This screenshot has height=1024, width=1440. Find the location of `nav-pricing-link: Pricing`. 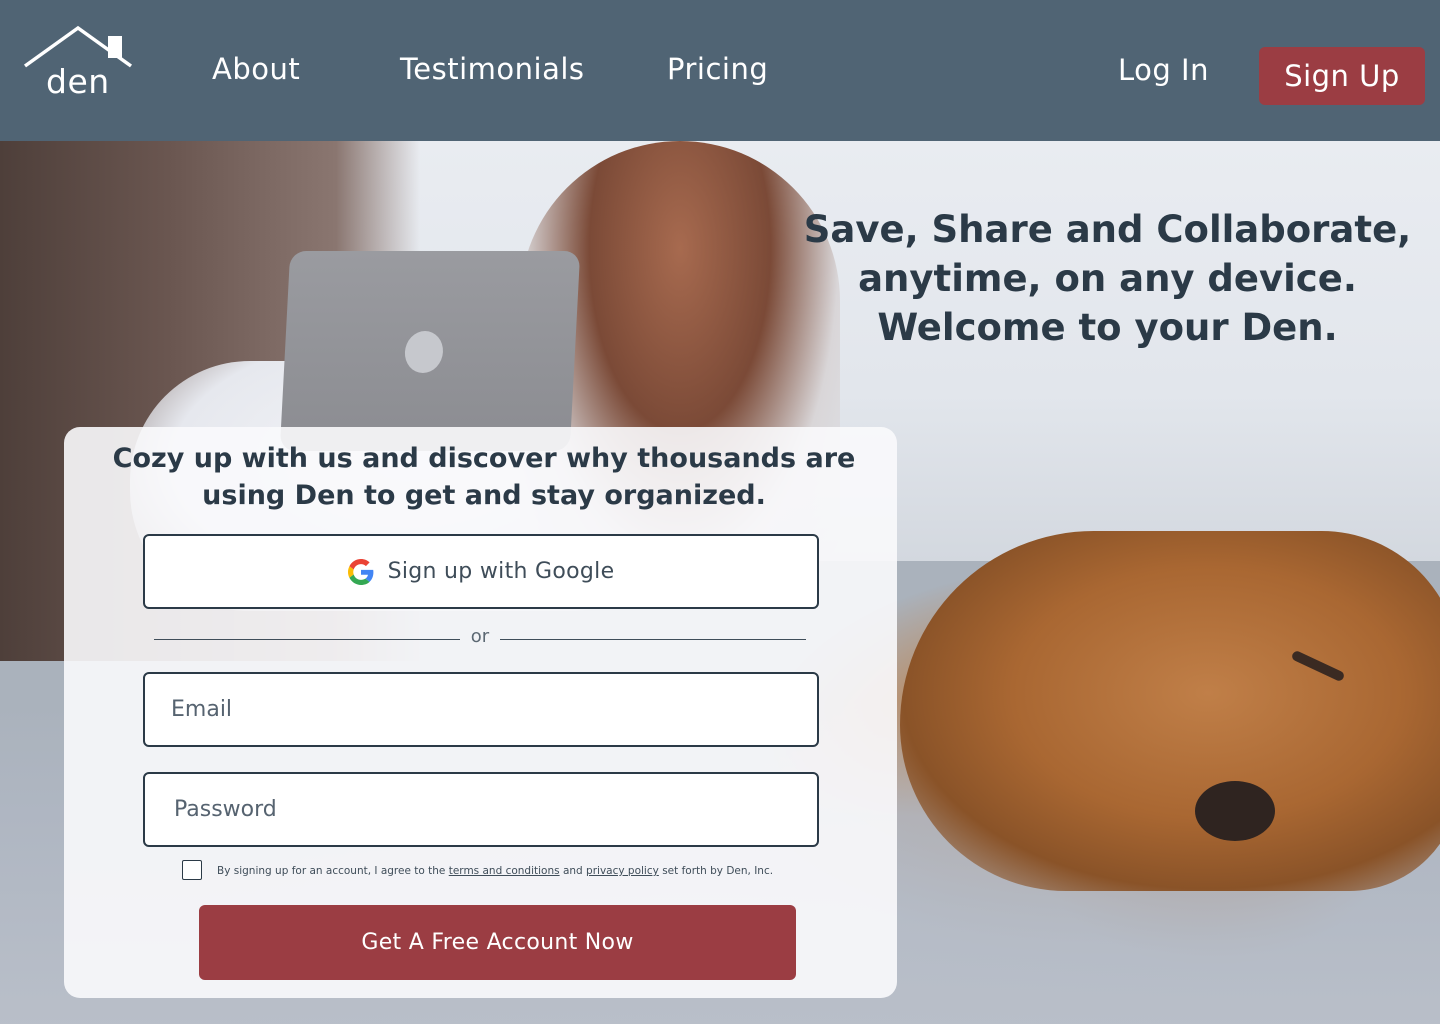

nav-pricing-link: Pricing is located at coordinates (717, 69).